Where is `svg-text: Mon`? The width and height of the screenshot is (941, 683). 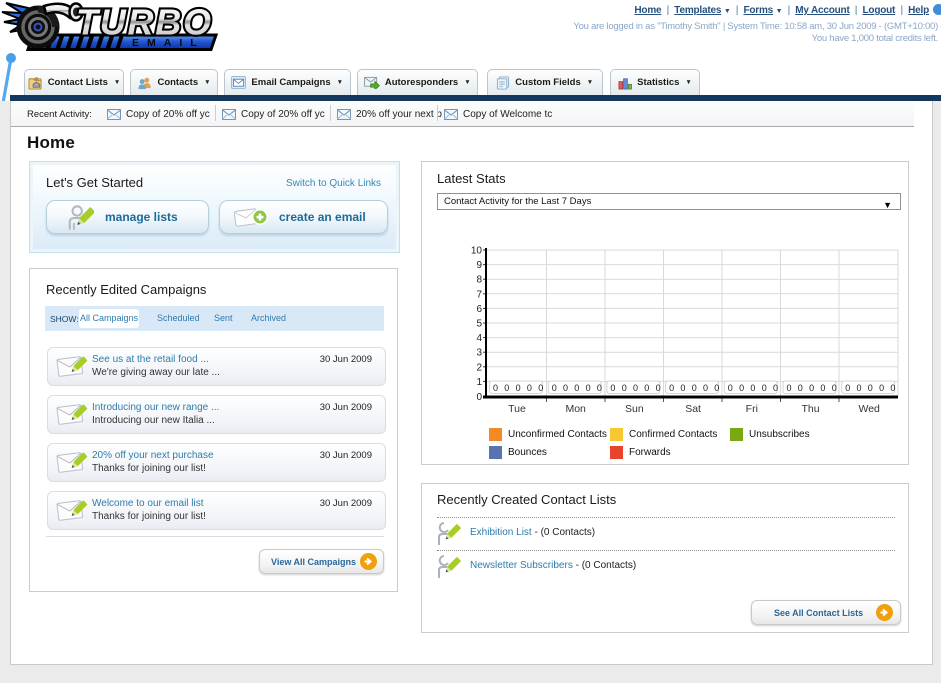
svg-text: Mon is located at coordinates (575, 409).